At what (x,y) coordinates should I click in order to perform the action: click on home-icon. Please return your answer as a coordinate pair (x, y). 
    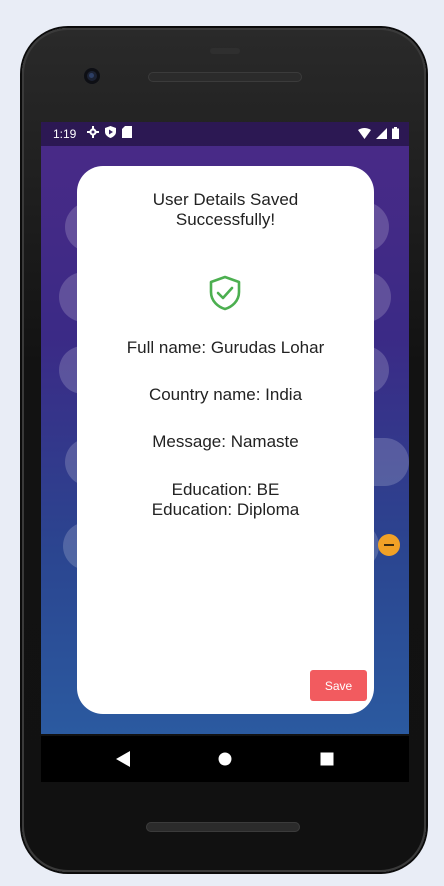
    Looking at the image, I should click on (225, 759).